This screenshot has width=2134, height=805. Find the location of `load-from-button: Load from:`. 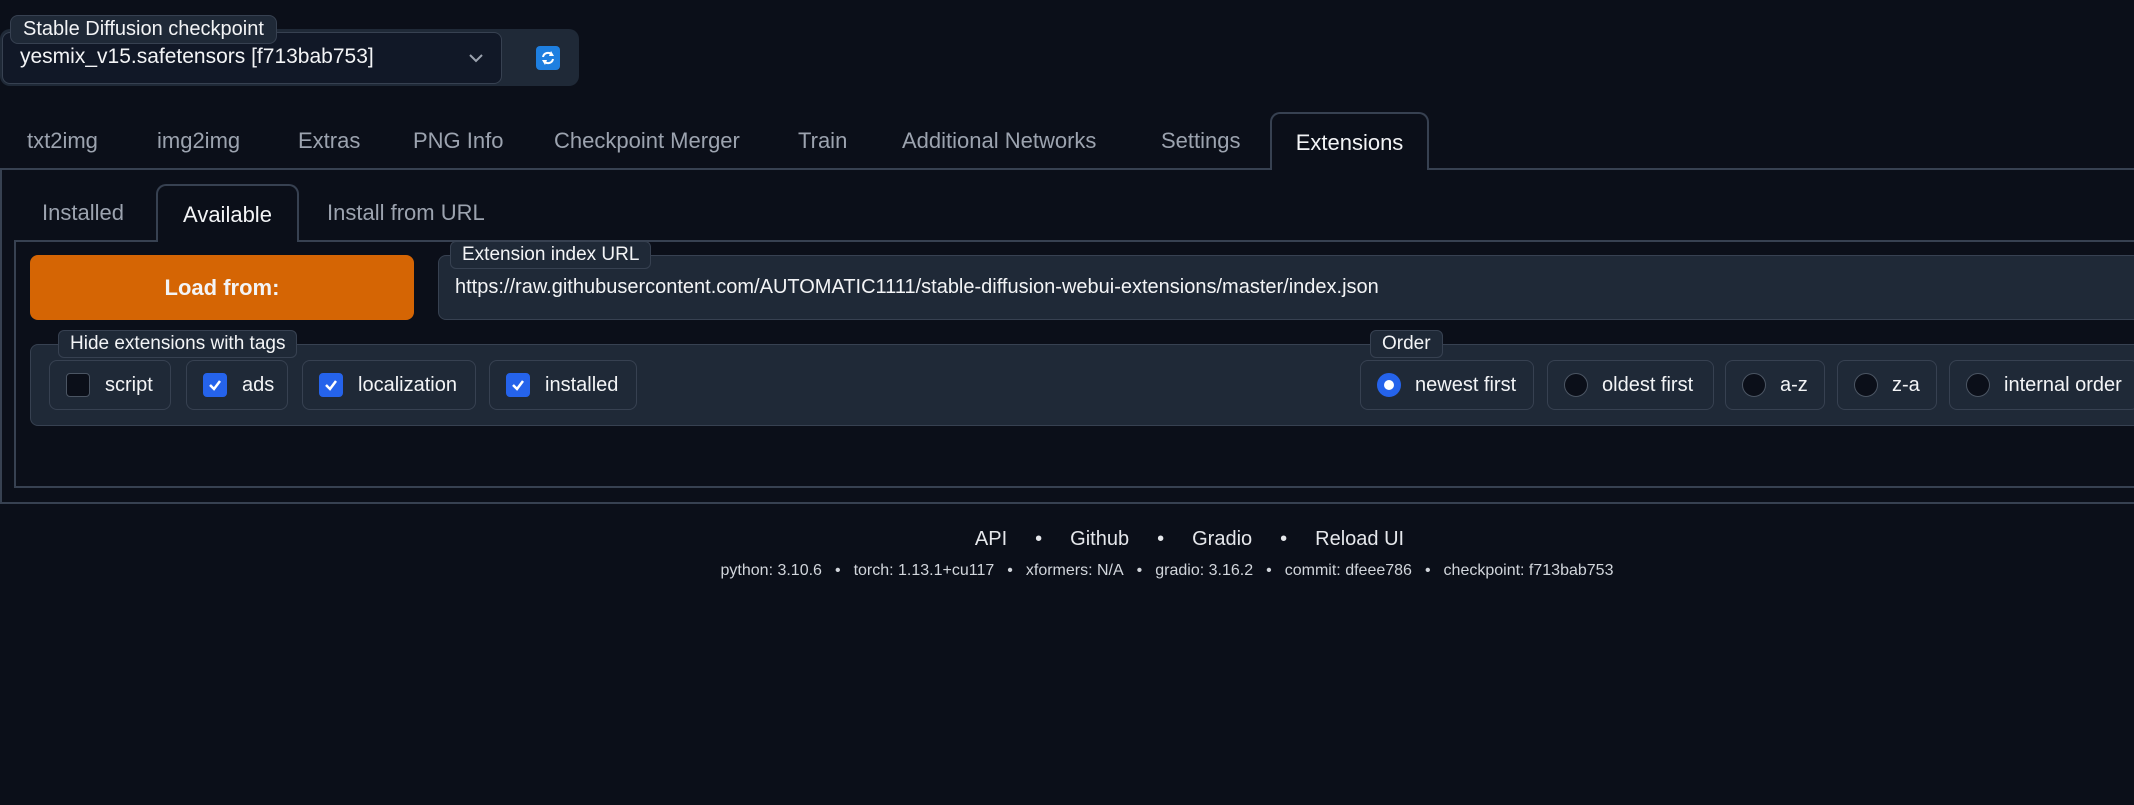

load-from-button: Load from: is located at coordinates (222, 287).